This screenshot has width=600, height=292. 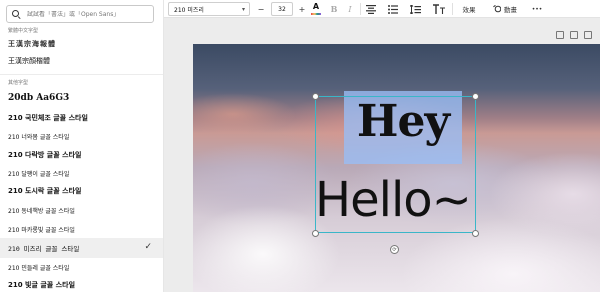 I want to click on section-label-other: 其他字型, so click(x=18, y=83).